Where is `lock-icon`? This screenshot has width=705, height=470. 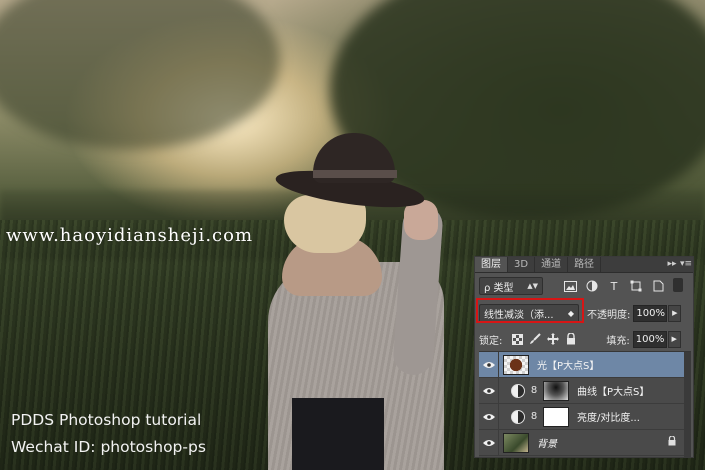
lock-icon is located at coordinates (672, 442).